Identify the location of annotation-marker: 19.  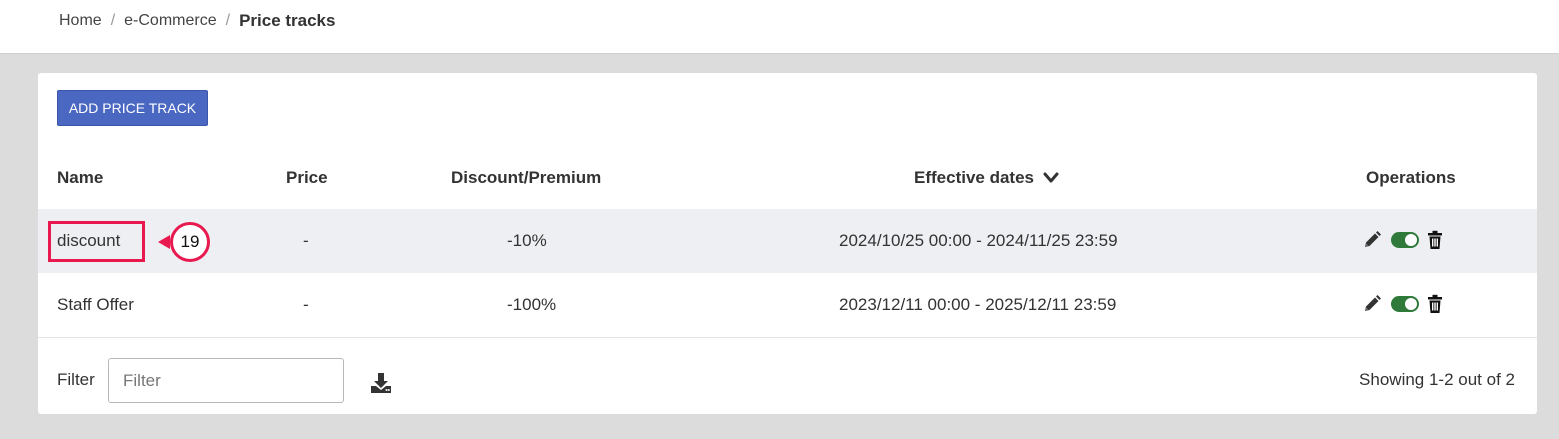
(184, 242).